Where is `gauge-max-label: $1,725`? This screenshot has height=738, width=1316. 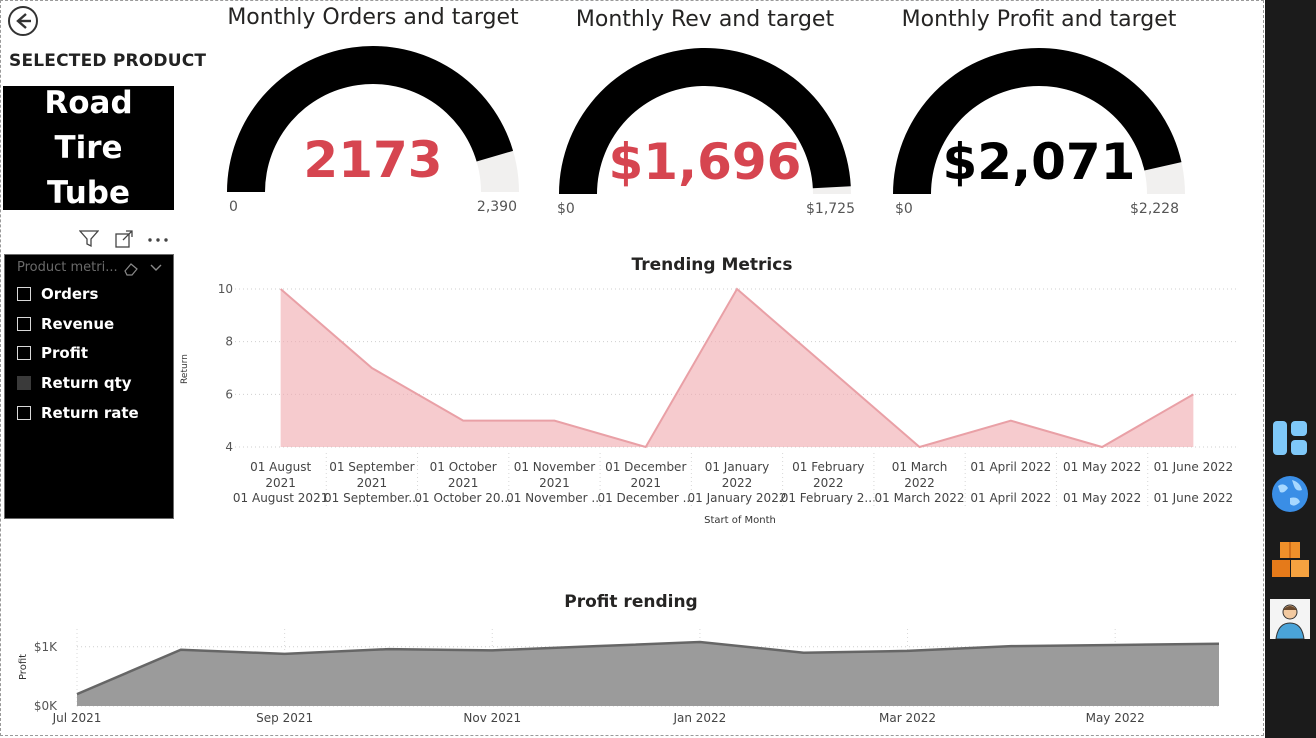
gauge-max-label: $1,725 is located at coordinates (830, 209).